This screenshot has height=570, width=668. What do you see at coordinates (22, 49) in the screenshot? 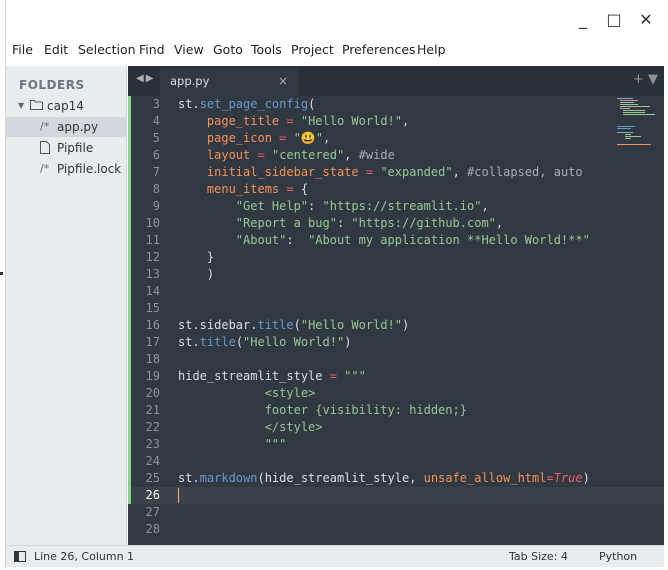
I see `menu-file: File` at bounding box center [22, 49].